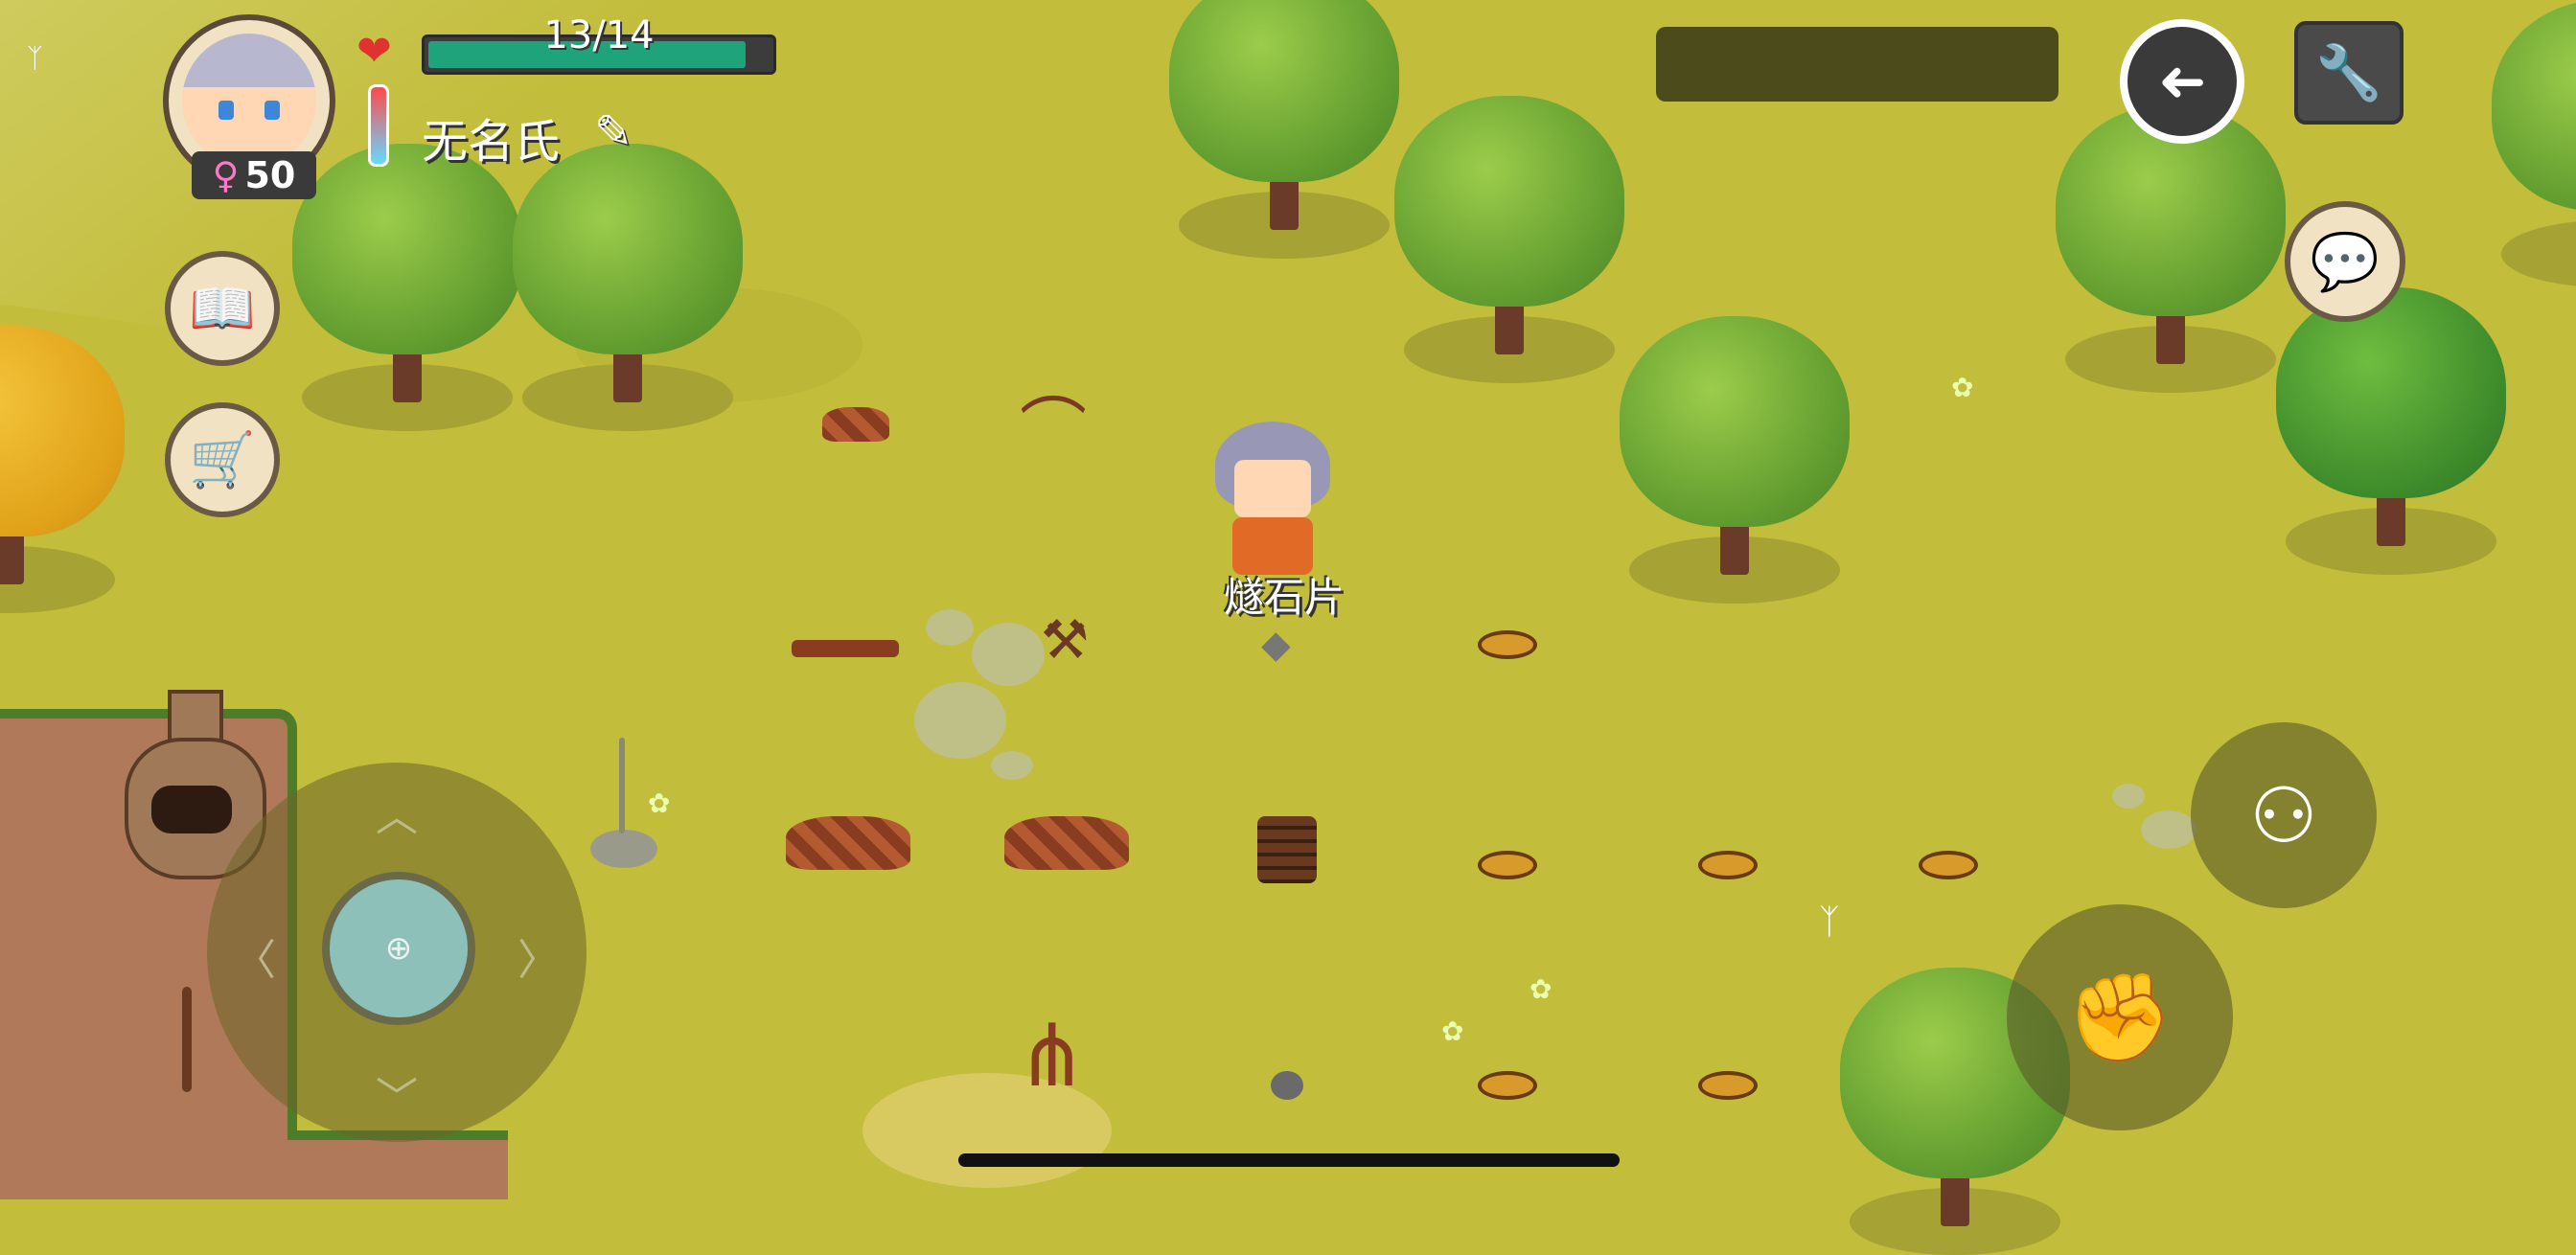  Describe the element at coordinates (222, 459) in the screenshot. I see `shop-cart-button: 🛒` at that location.